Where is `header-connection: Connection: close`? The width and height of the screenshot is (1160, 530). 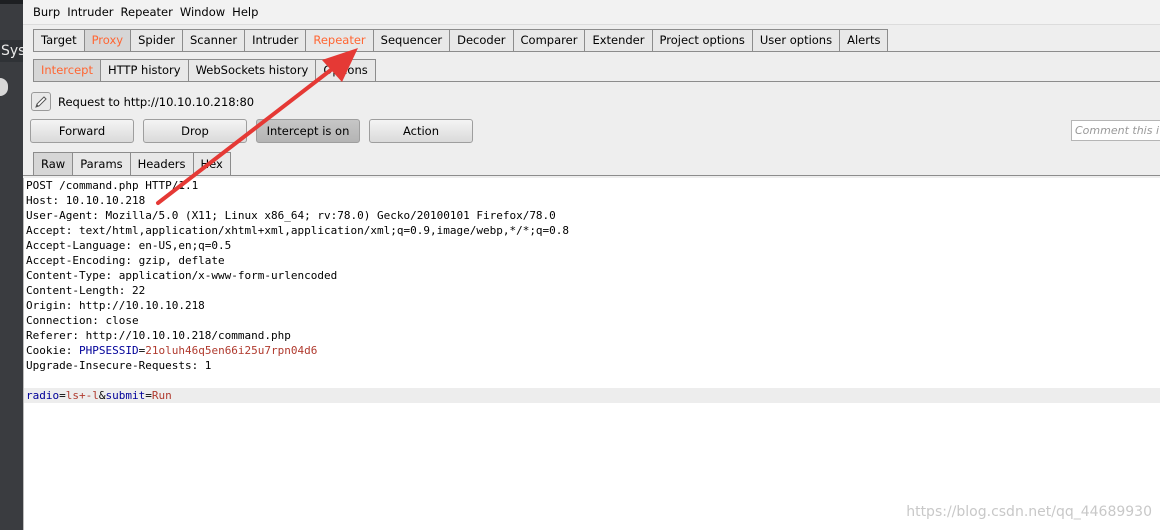 header-connection: Connection: close is located at coordinates (82, 320).